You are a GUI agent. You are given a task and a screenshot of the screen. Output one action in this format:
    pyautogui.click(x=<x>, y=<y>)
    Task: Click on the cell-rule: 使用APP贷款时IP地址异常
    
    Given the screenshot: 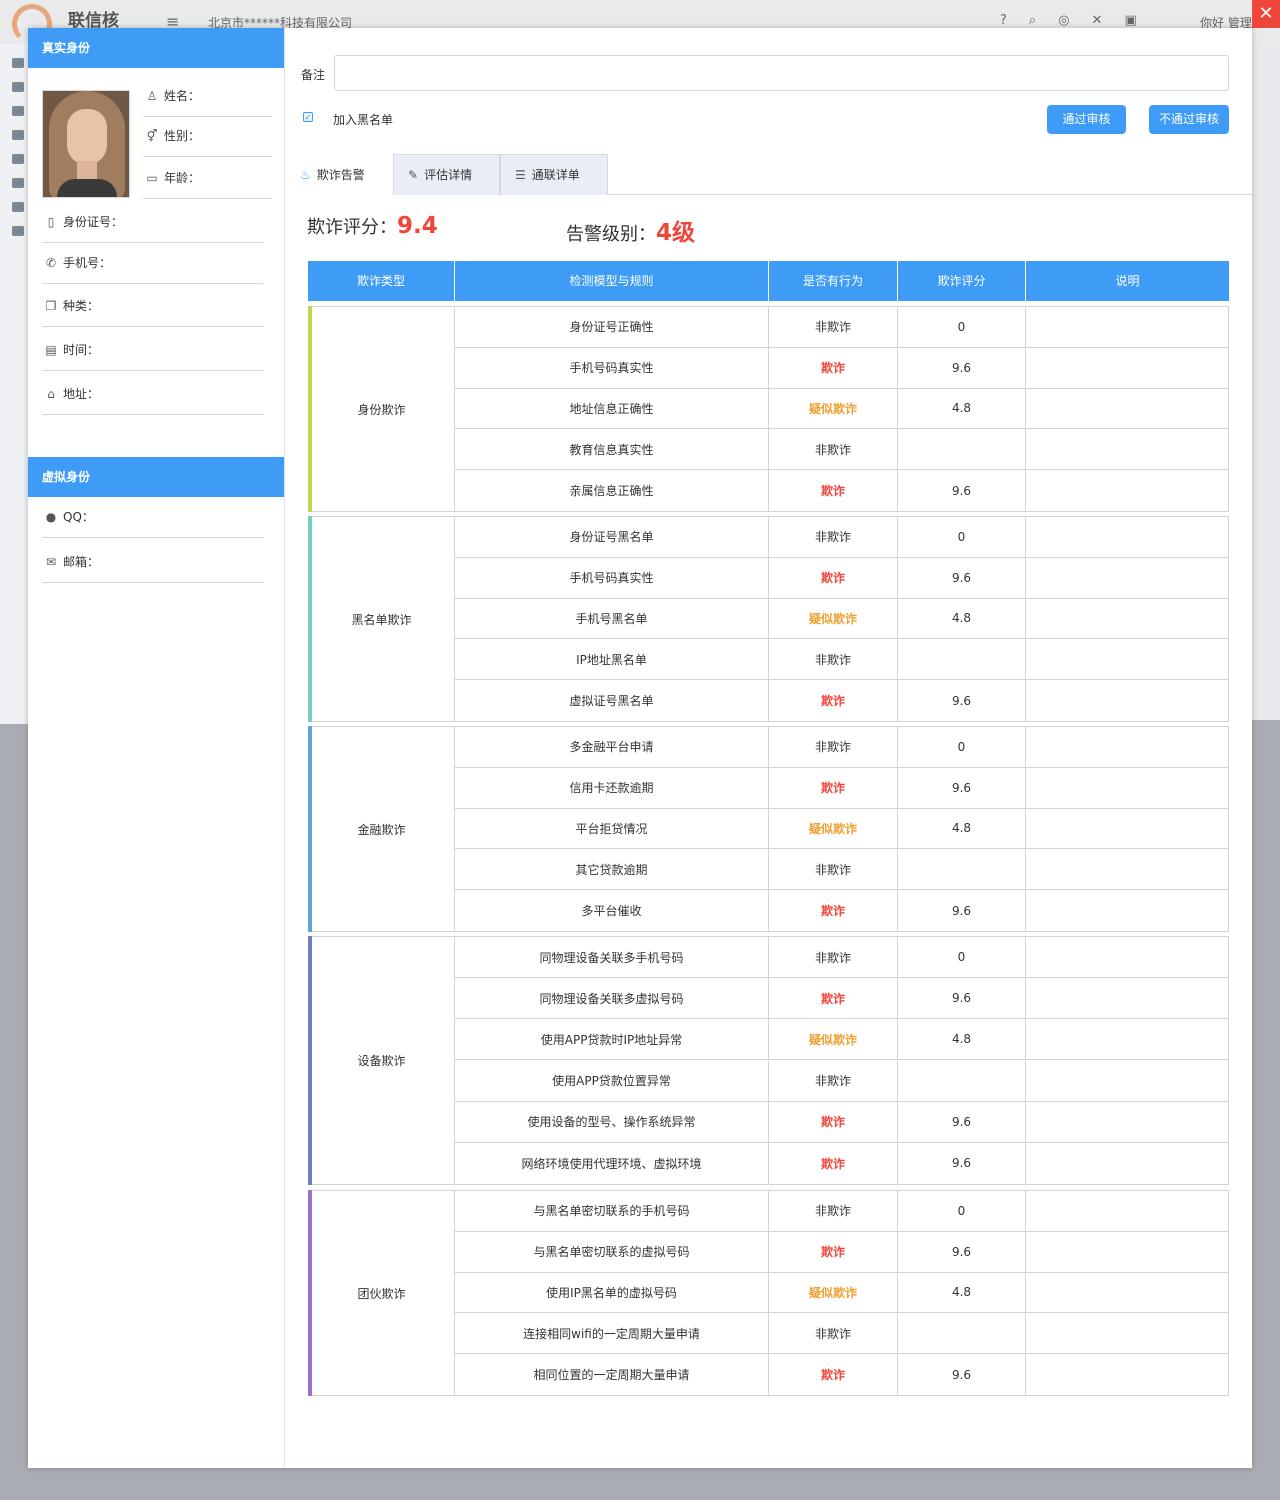 What is the action you would take?
    pyautogui.click(x=612, y=1039)
    